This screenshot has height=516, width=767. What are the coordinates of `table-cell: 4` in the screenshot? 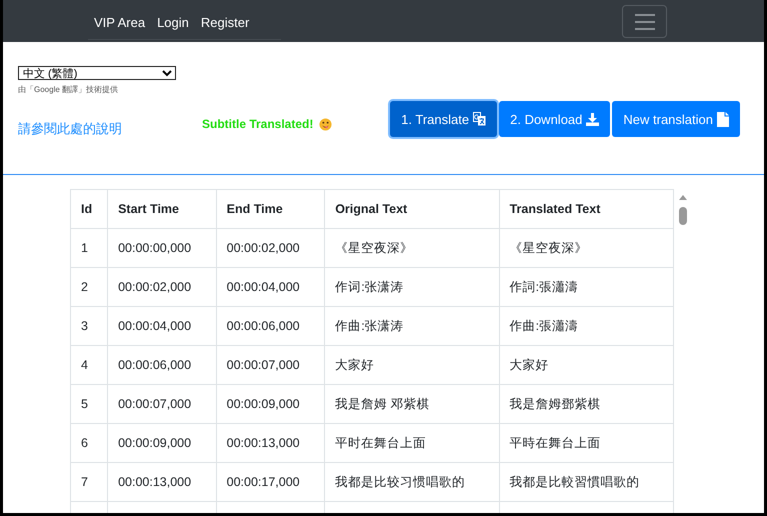 It's located at (89, 365).